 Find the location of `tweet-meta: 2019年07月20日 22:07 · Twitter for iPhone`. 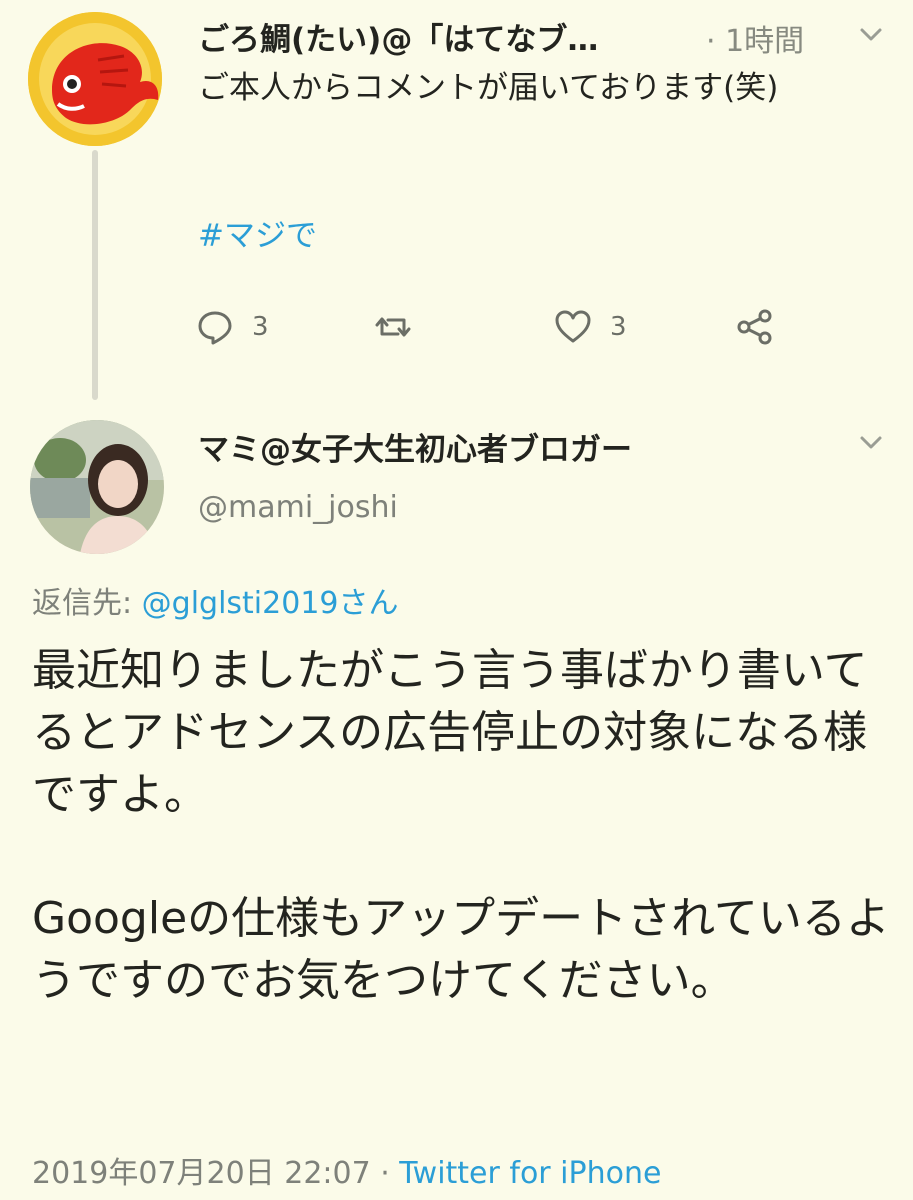

tweet-meta: 2019年07月20日 22:07 · Twitter for iPhone is located at coordinates (346, 1170).